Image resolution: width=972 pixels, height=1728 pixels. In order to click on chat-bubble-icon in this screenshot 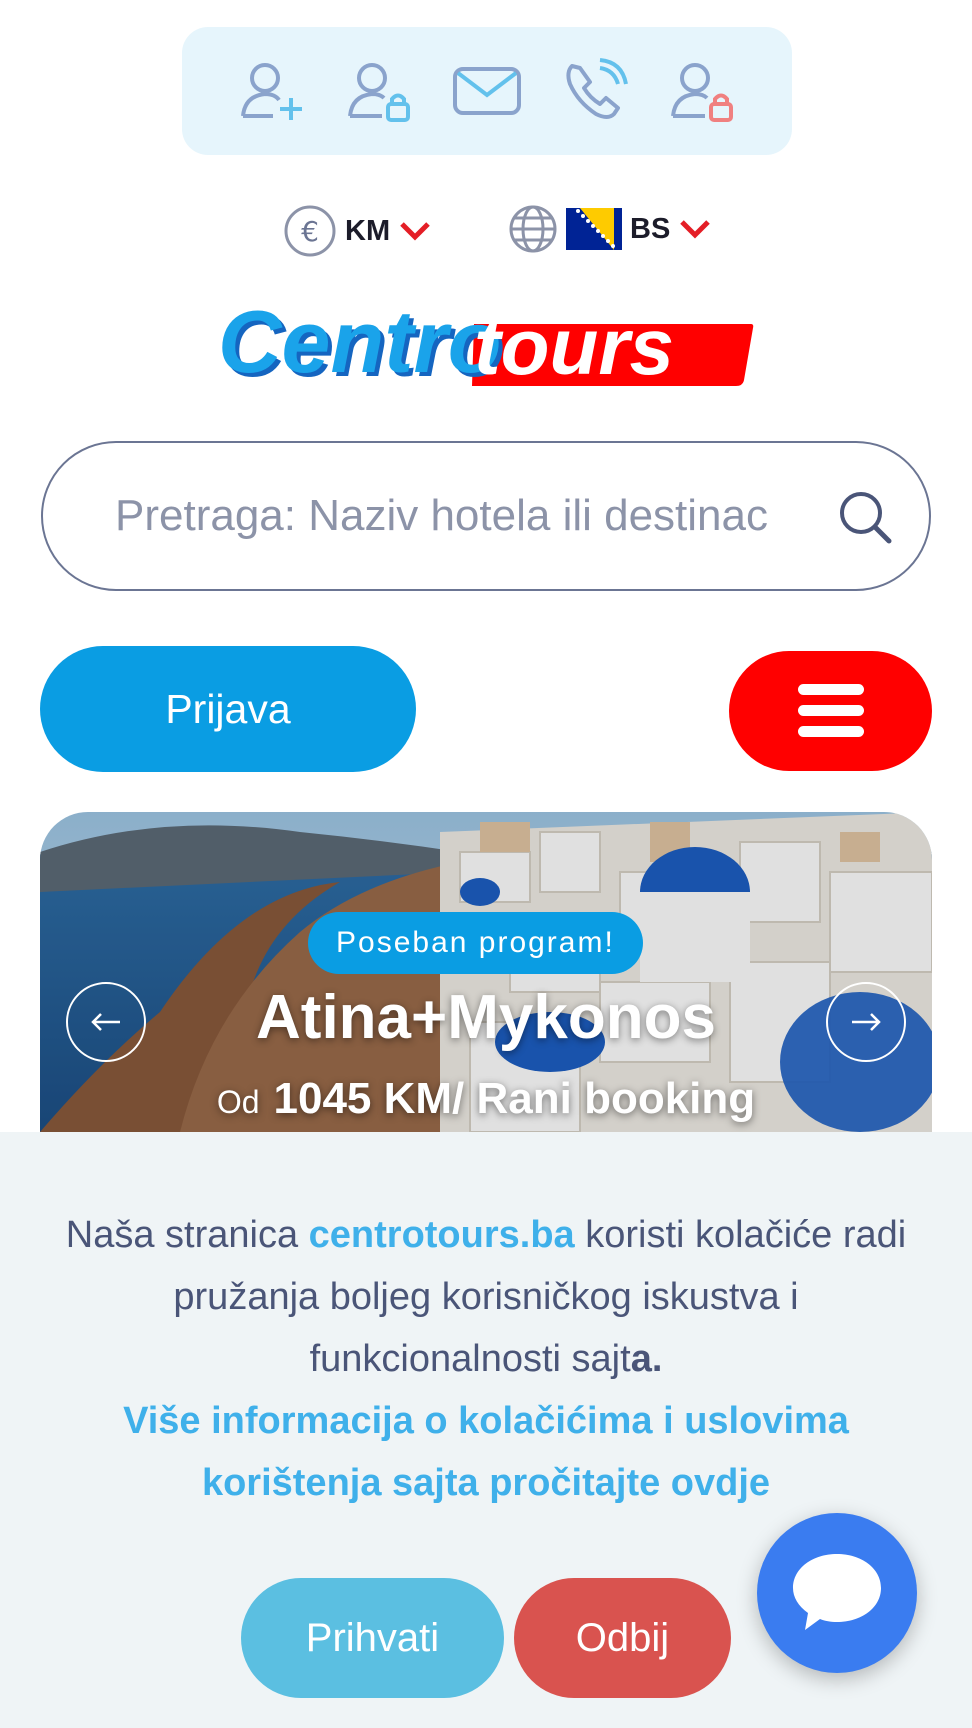, I will do `click(837, 1592)`.